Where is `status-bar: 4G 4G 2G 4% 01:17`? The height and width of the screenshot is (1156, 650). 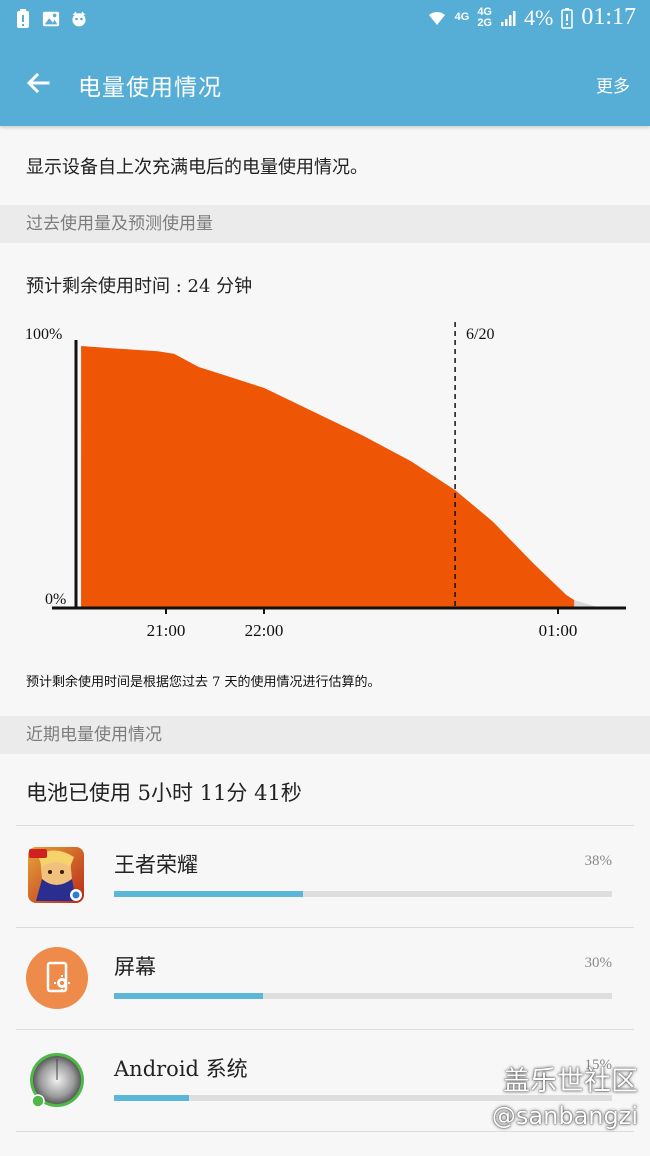 status-bar: 4G 4G 2G 4% 01:17 is located at coordinates (325, 21).